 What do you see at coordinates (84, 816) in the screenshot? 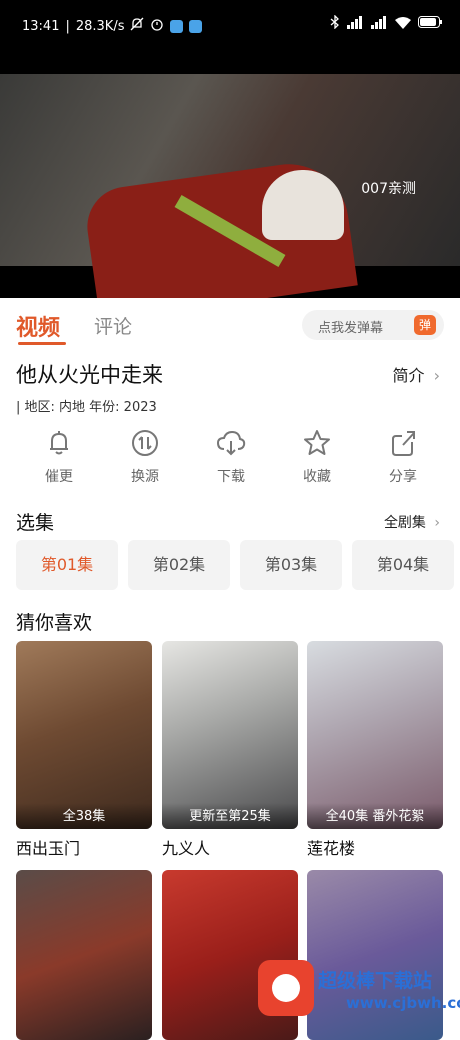
I see `poster-caption: 全38集` at bounding box center [84, 816].